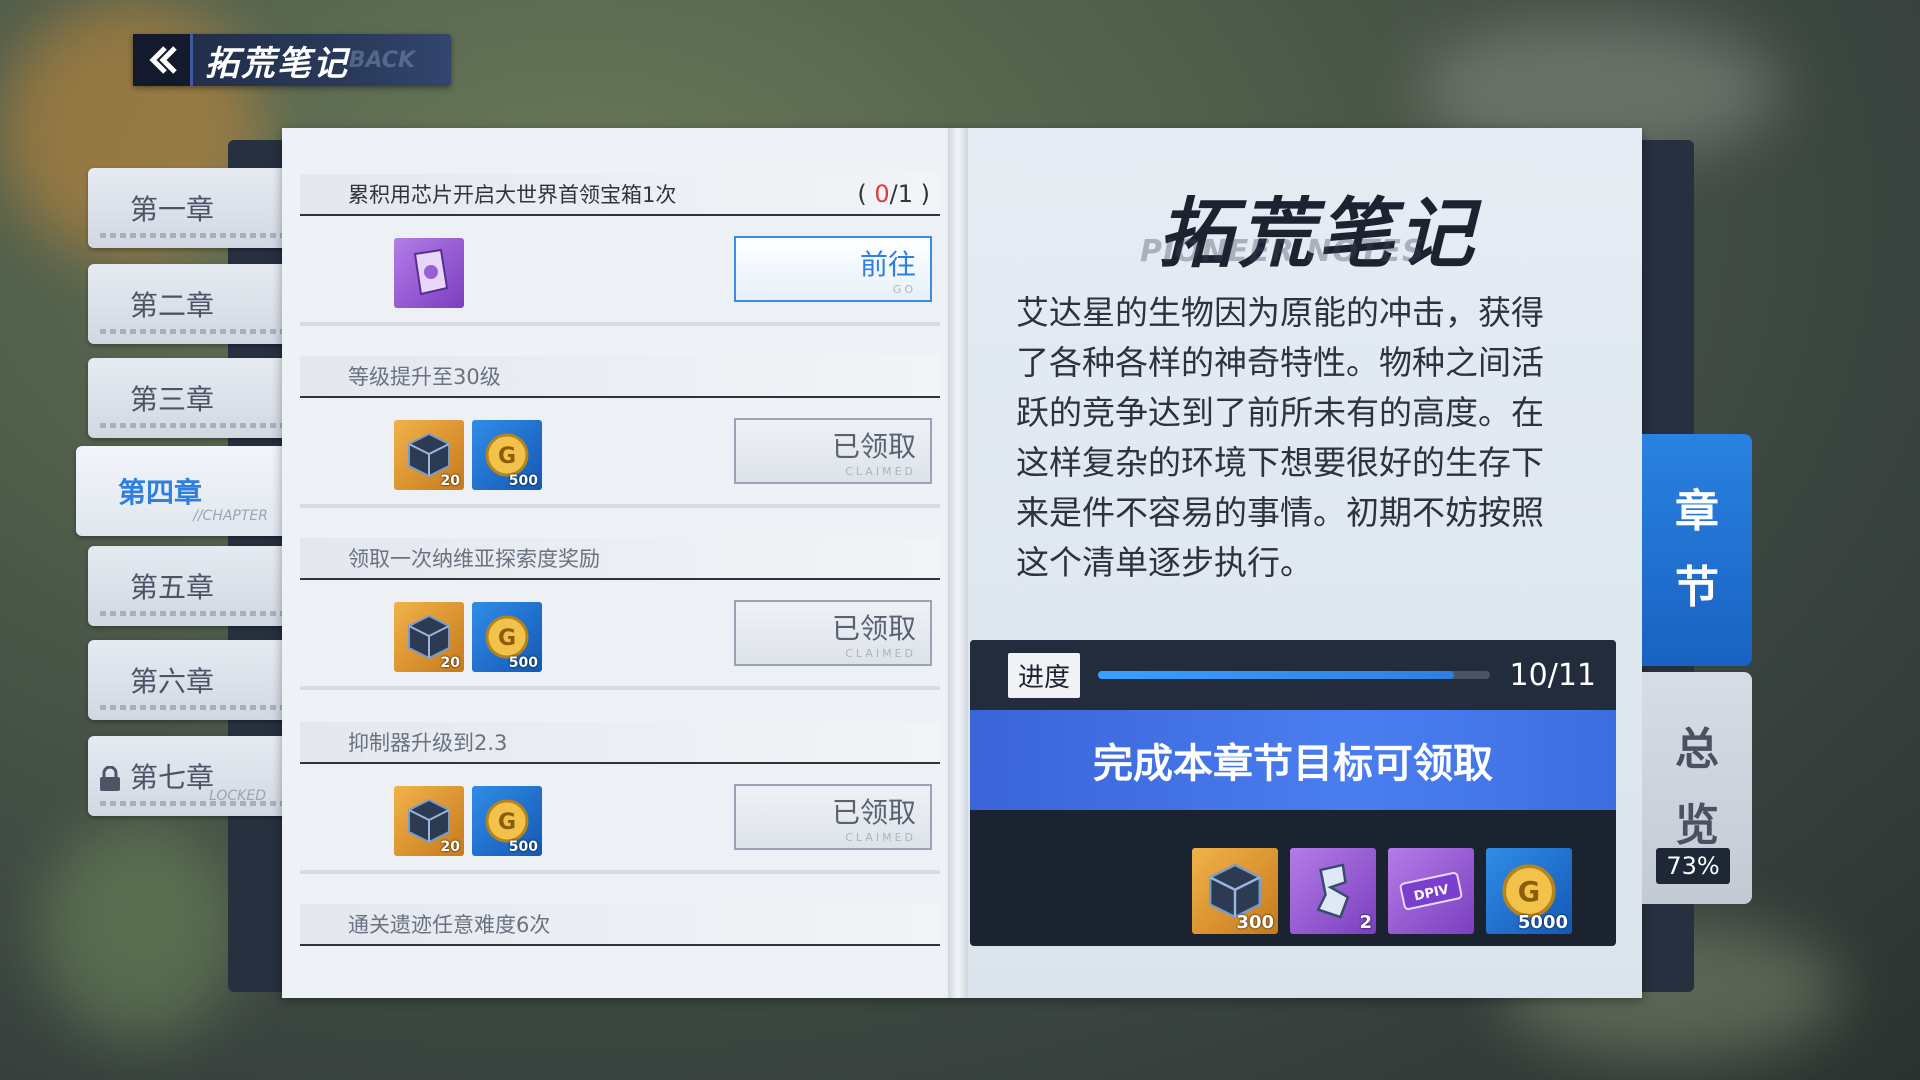 The height and width of the screenshot is (1080, 1920). I want to click on top-header: 拓荒笔记 BACK, so click(292, 60).